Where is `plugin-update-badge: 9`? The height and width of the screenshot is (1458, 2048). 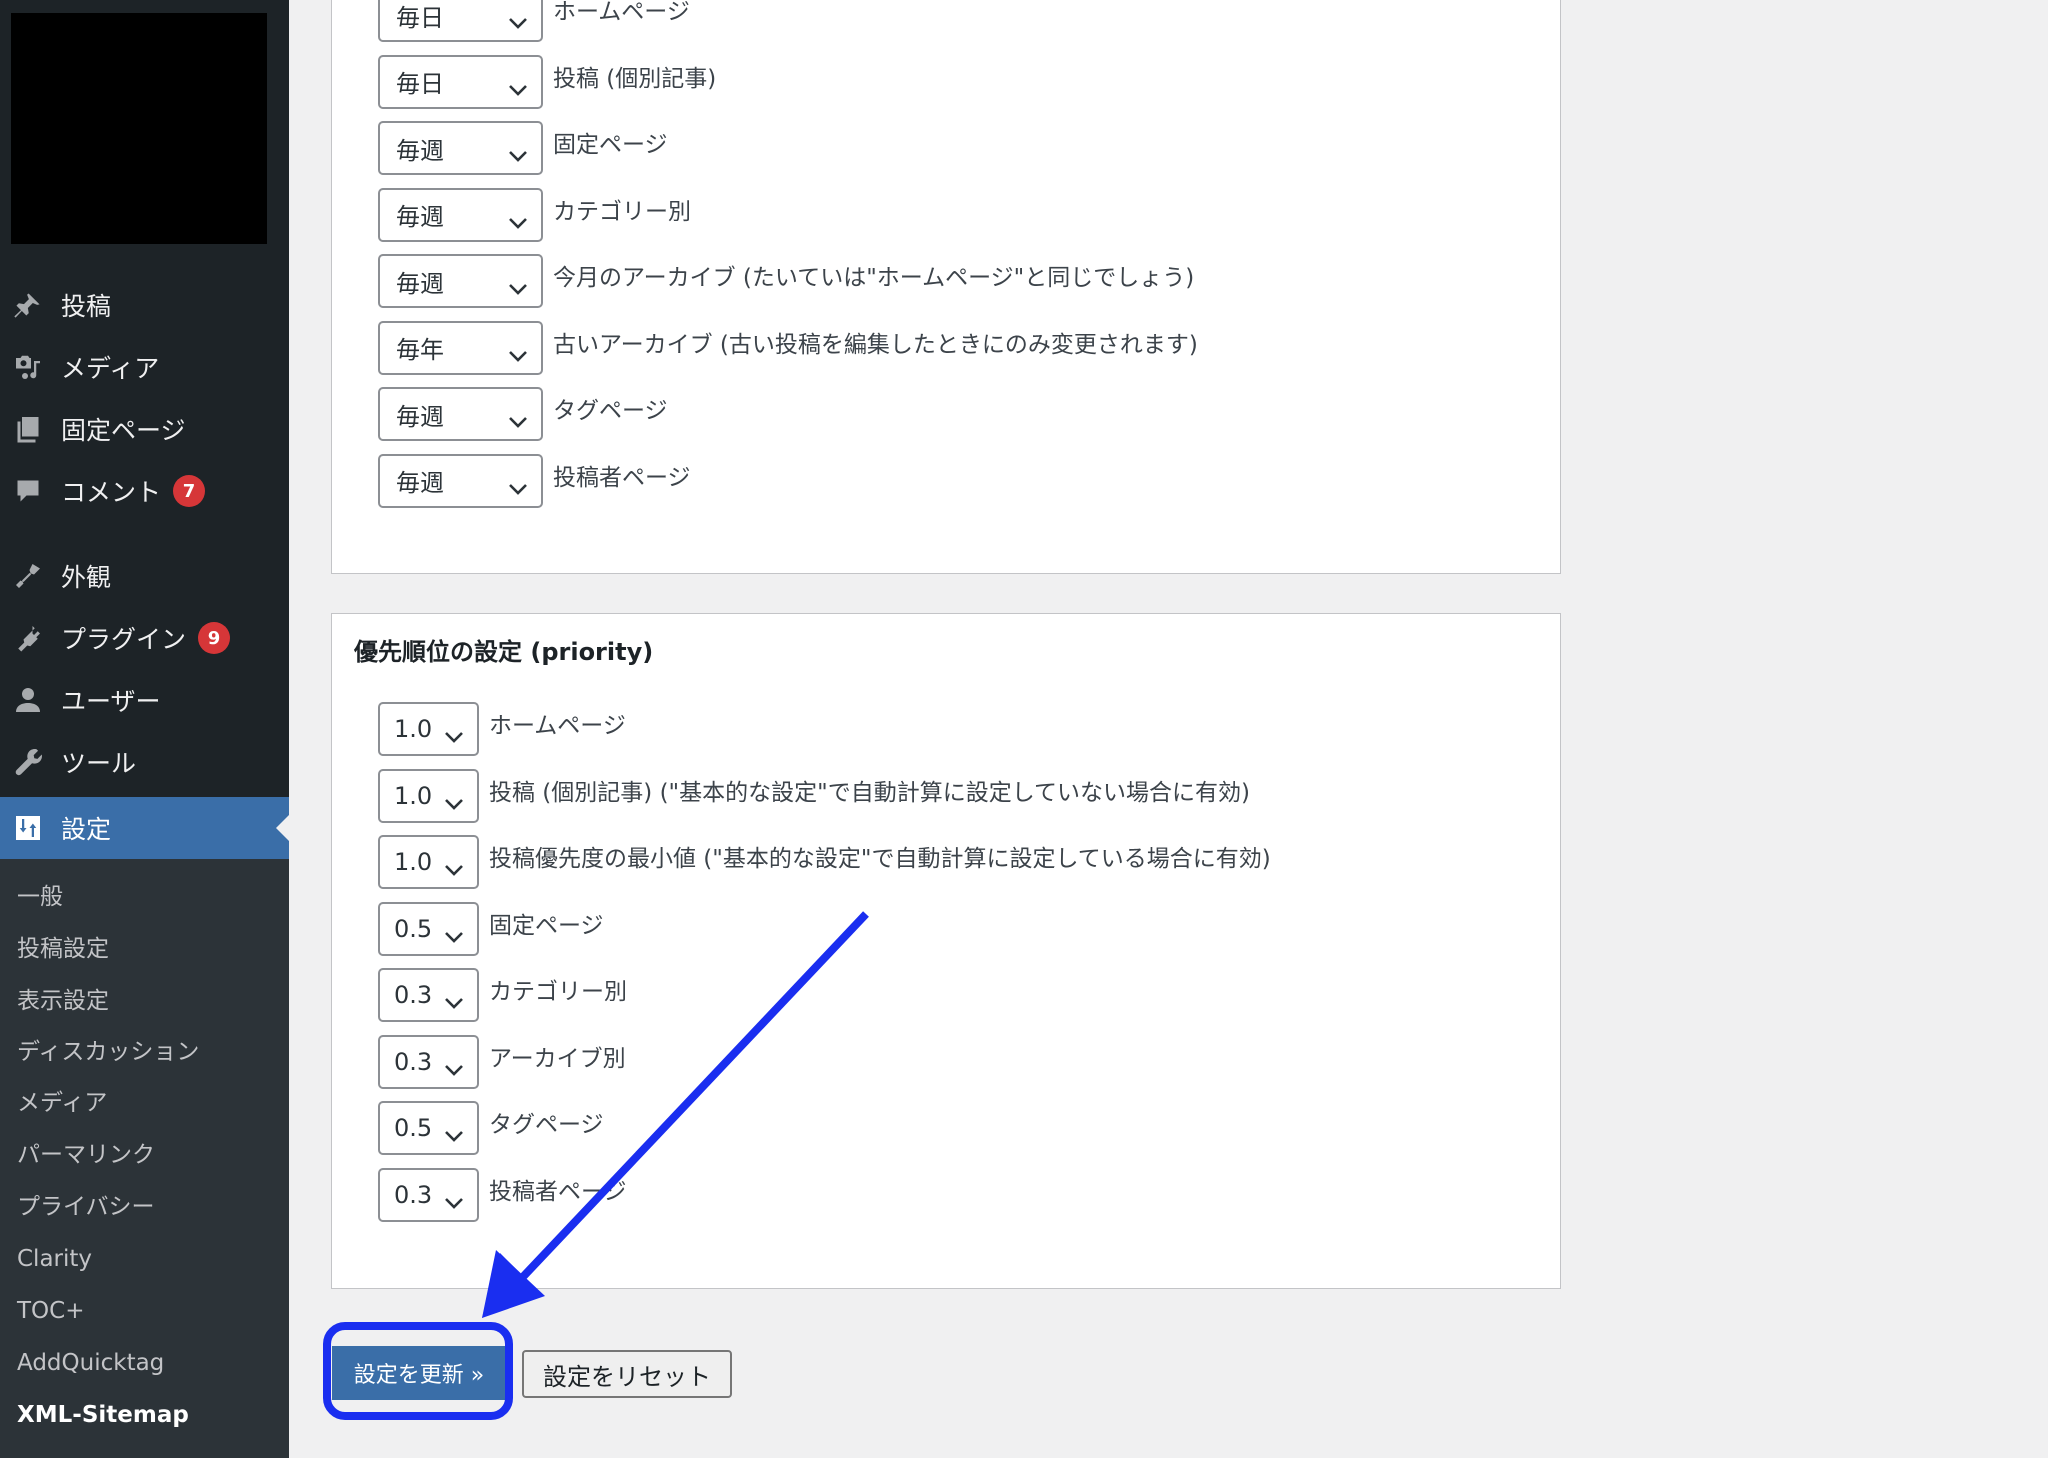 plugin-update-badge: 9 is located at coordinates (214, 638).